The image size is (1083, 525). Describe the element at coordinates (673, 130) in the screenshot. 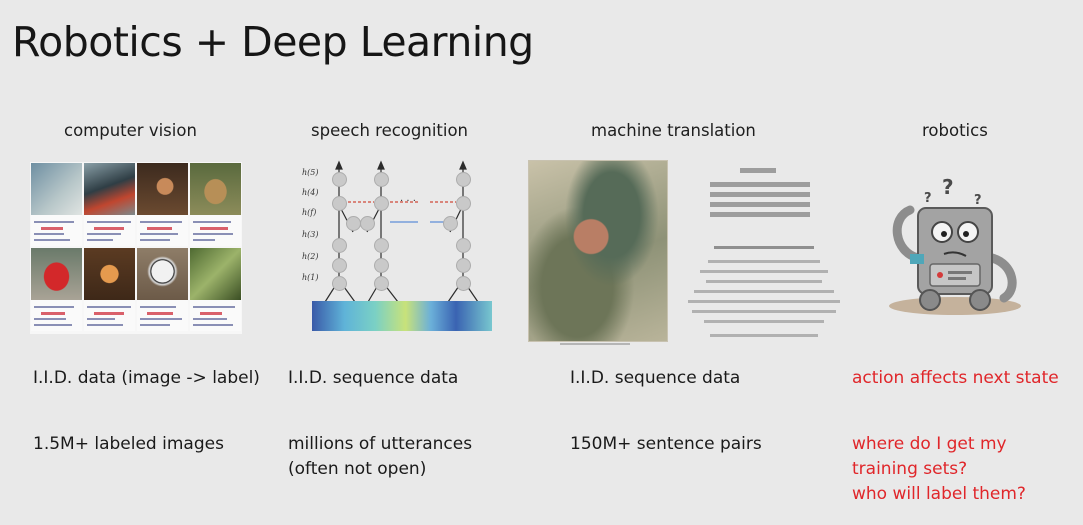

I see `heading-machine-translation: machine translation` at that location.